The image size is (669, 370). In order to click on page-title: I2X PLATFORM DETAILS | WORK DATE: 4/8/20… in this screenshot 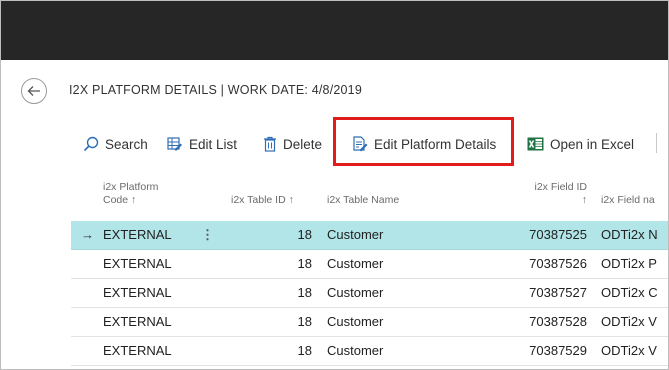, I will do `click(215, 90)`.